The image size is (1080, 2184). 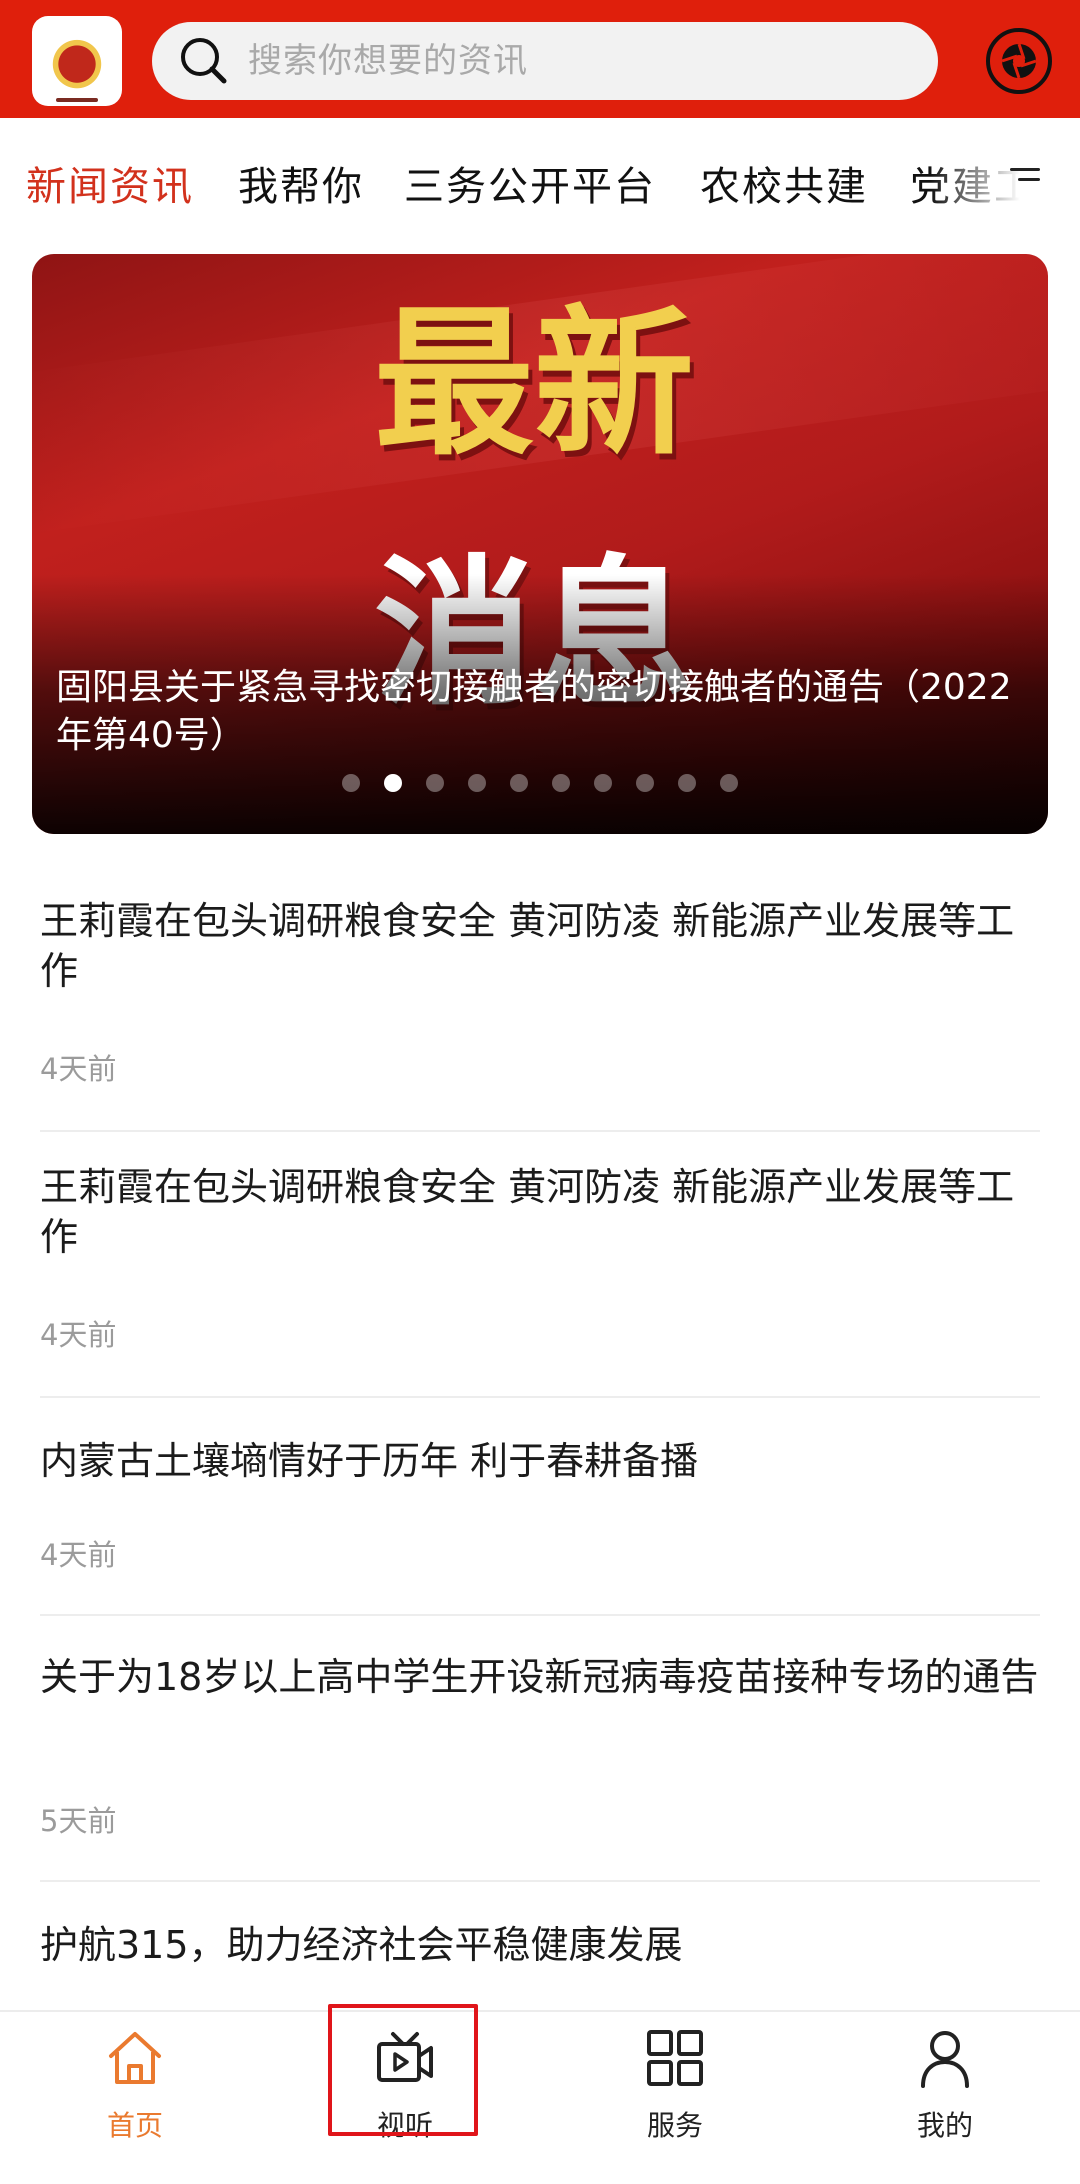 I want to click on carousel-indicator, so click(x=540, y=789).